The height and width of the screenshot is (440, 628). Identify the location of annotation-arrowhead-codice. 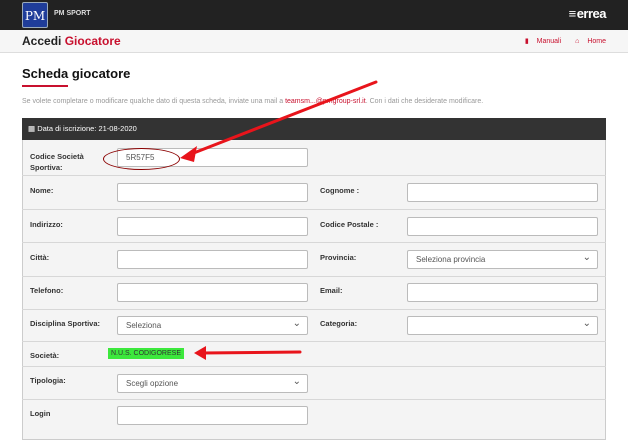
(188, 154).